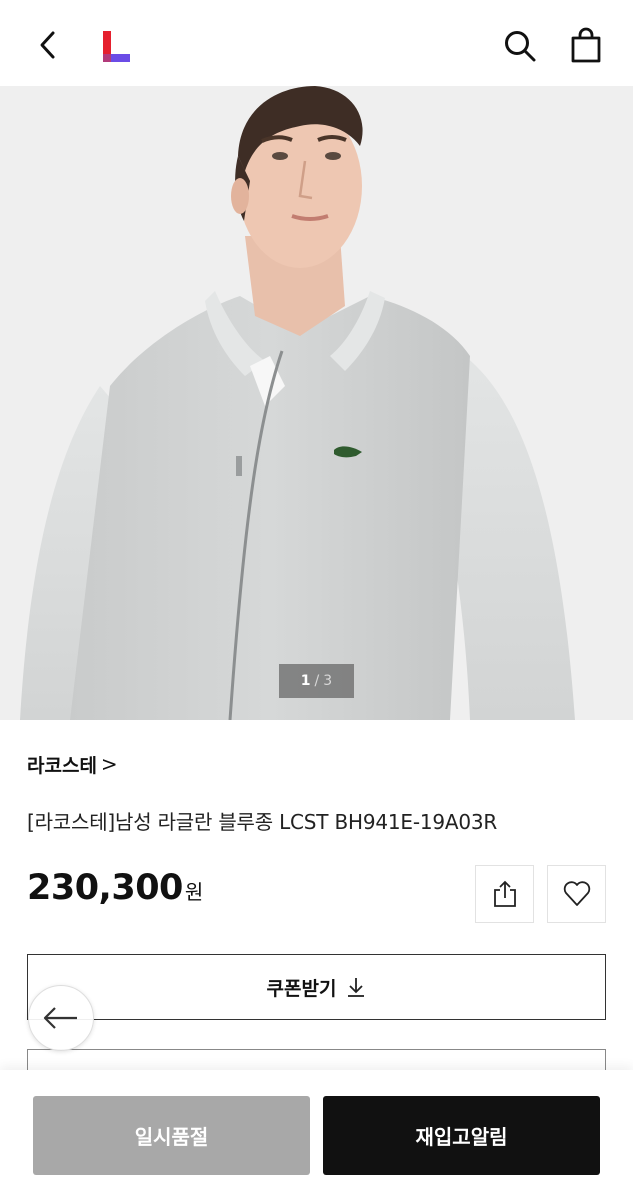  I want to click on chevron-left-icon, so click(47, 45).